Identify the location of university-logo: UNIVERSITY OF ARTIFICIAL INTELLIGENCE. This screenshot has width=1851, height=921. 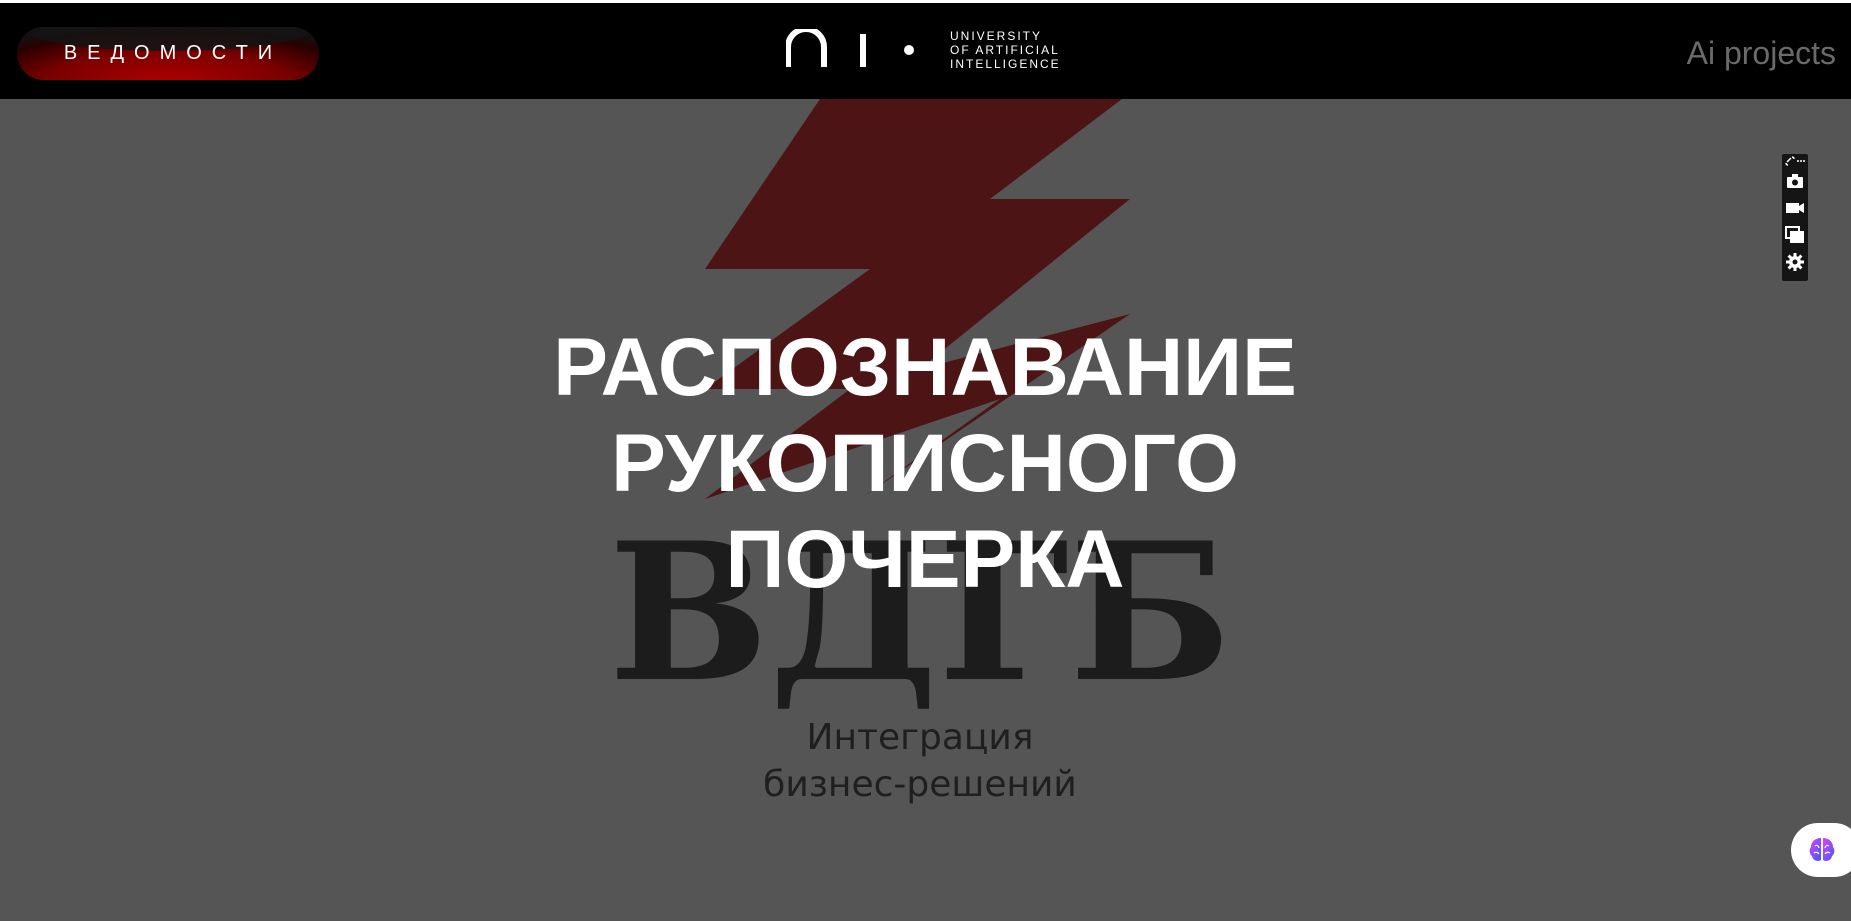
(924, 51).